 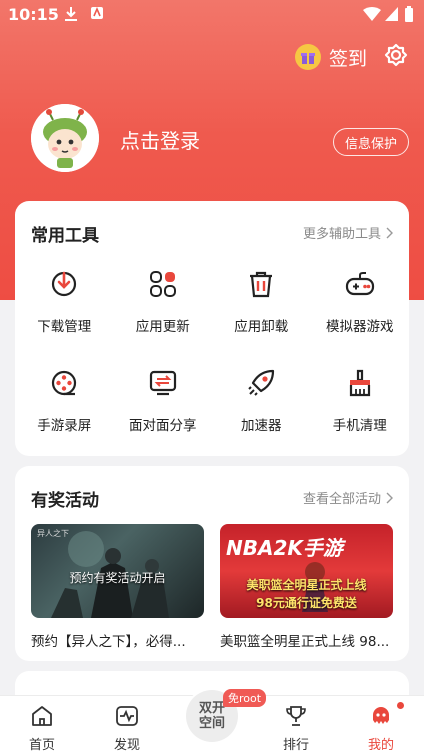 What do you see at coordinates (400, 705) in the screenshot?
I see `notification-dot` at bounding box center [400, 705].